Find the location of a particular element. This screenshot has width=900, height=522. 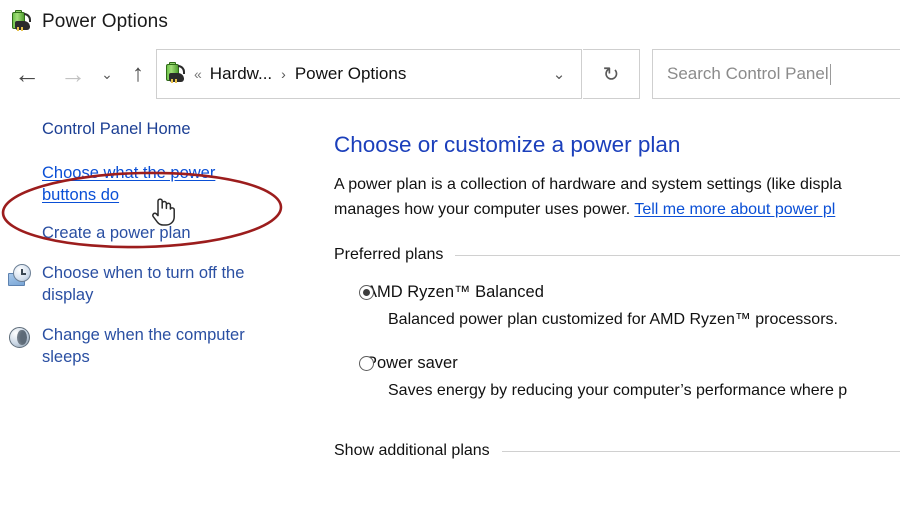

show-additional-plans-label: Show additional plans is located at coordinates (412, 450).